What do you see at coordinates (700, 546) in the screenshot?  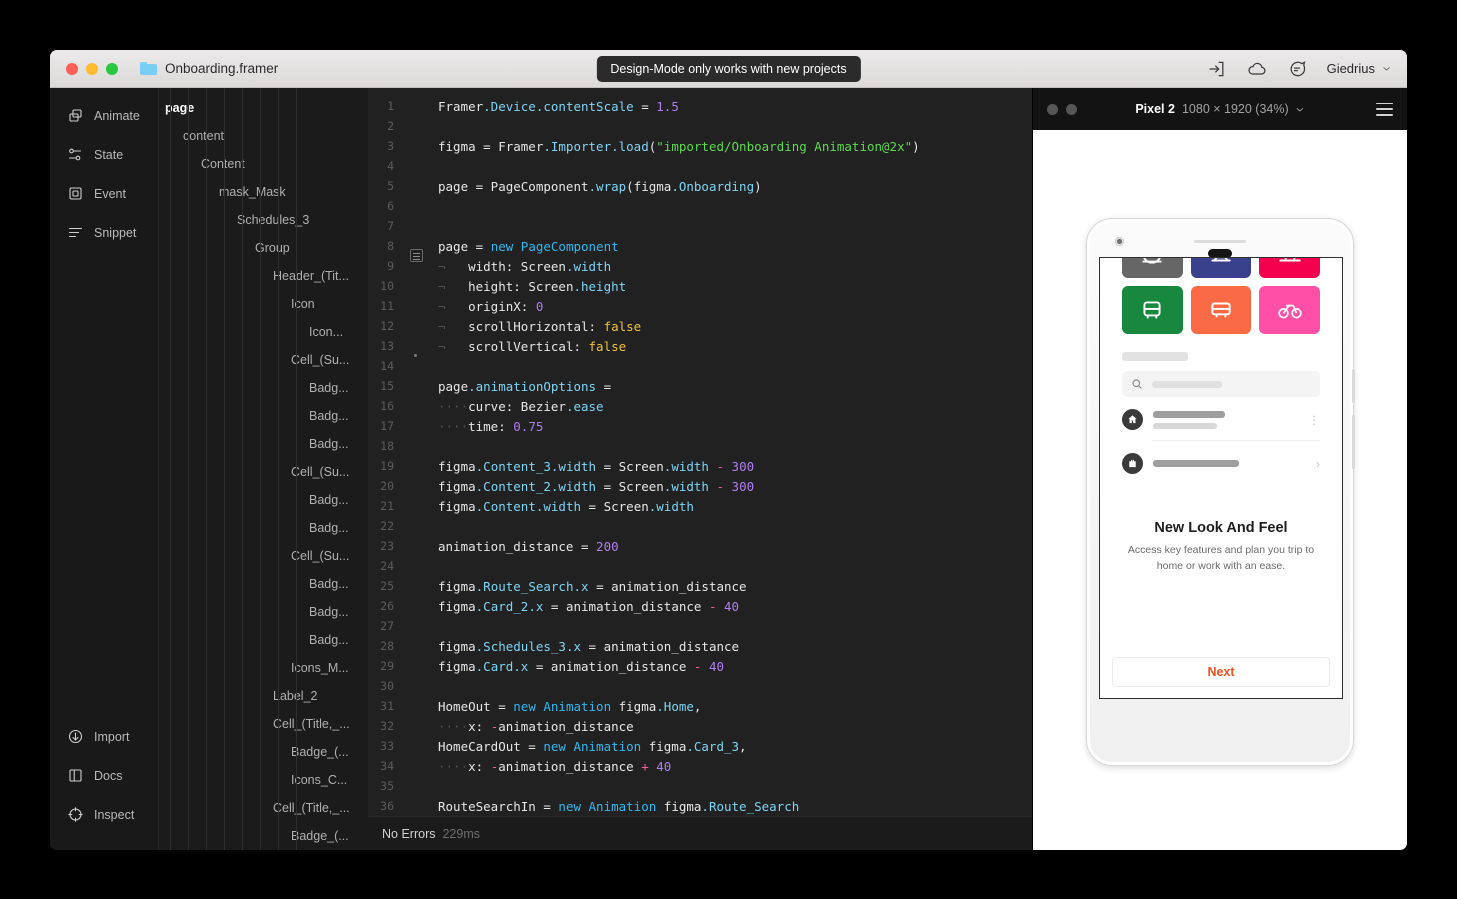 I see `code-line: 23 animation_distance = 200` at bounding box center [700, 546].